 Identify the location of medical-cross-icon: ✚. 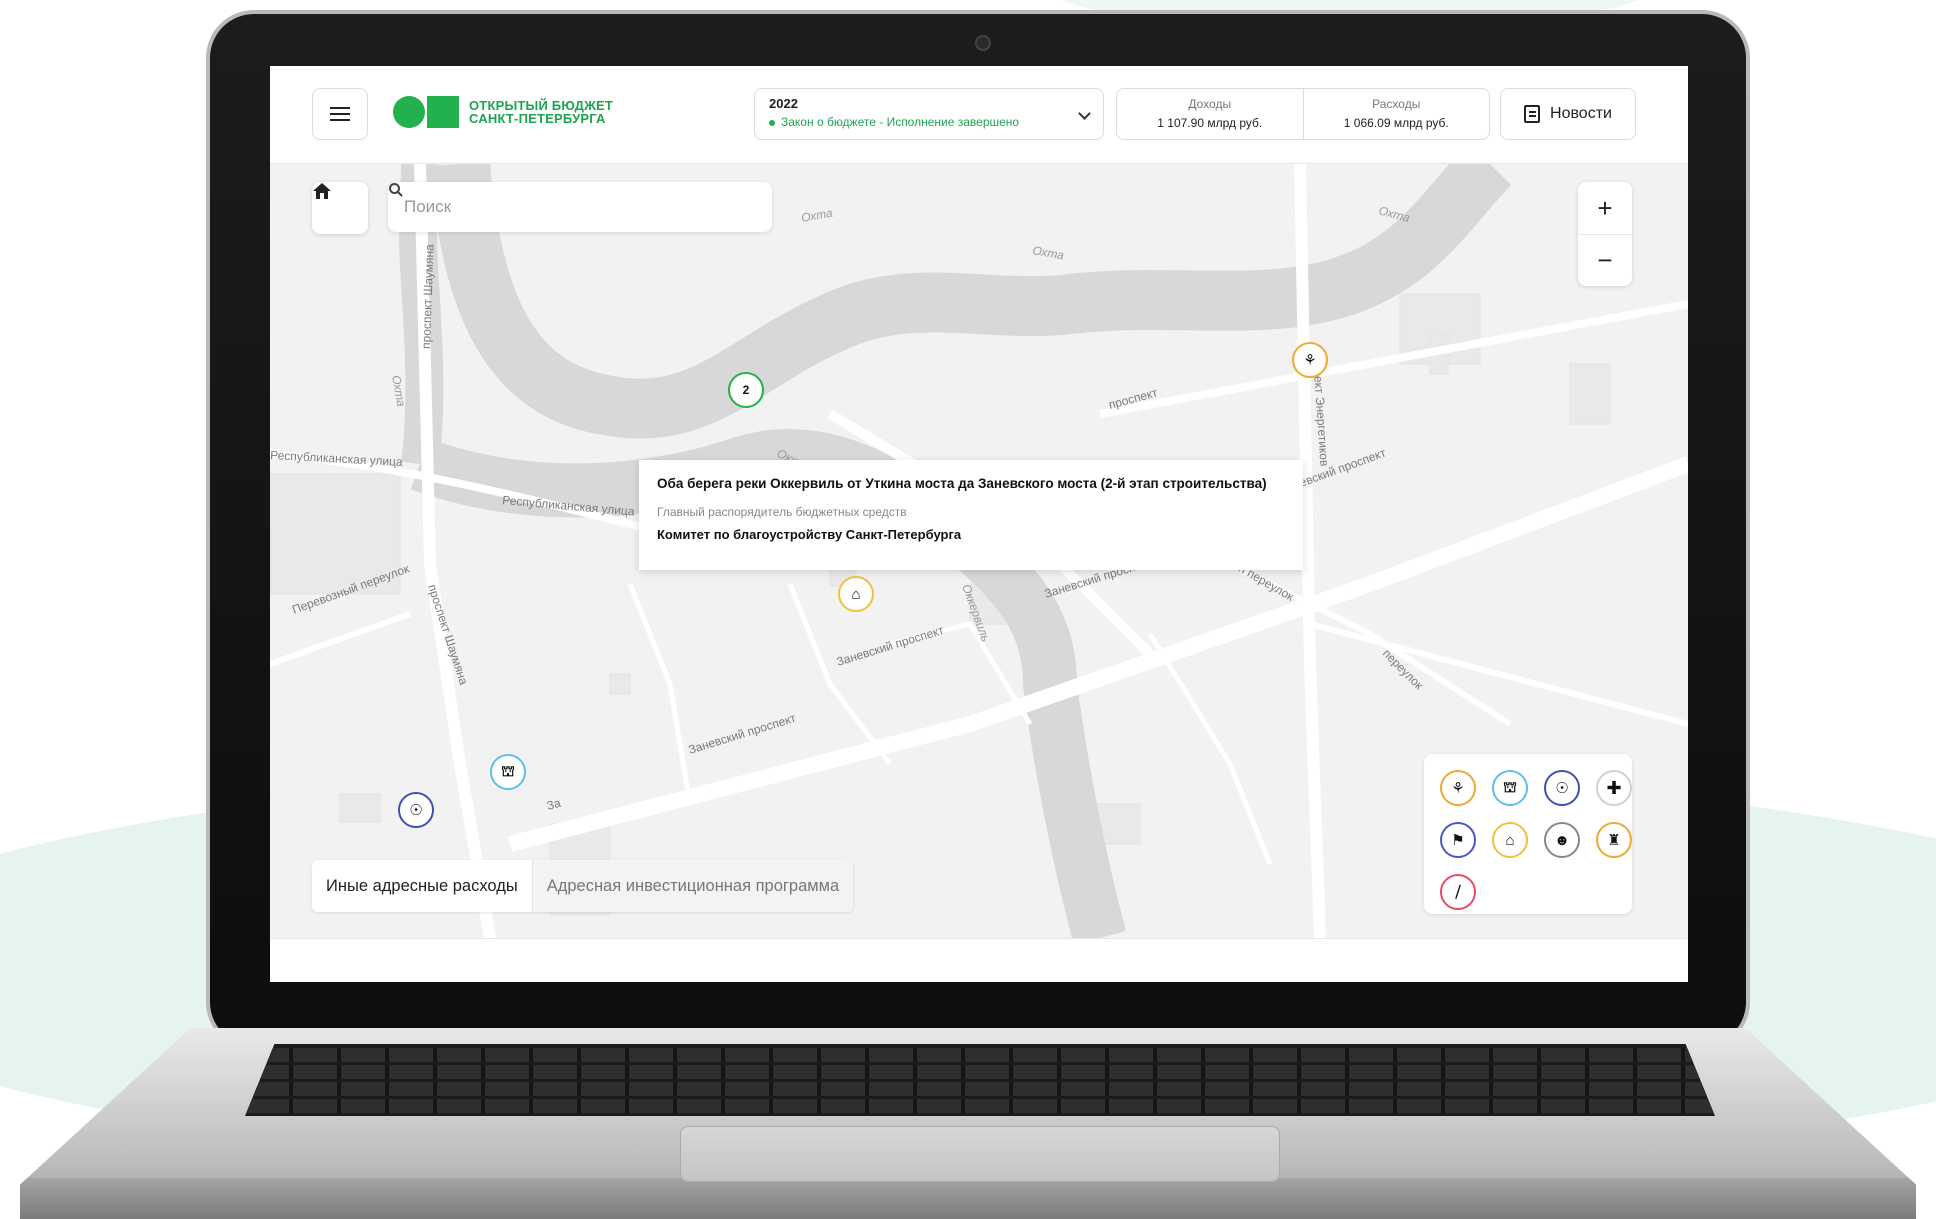
(1614, 787).